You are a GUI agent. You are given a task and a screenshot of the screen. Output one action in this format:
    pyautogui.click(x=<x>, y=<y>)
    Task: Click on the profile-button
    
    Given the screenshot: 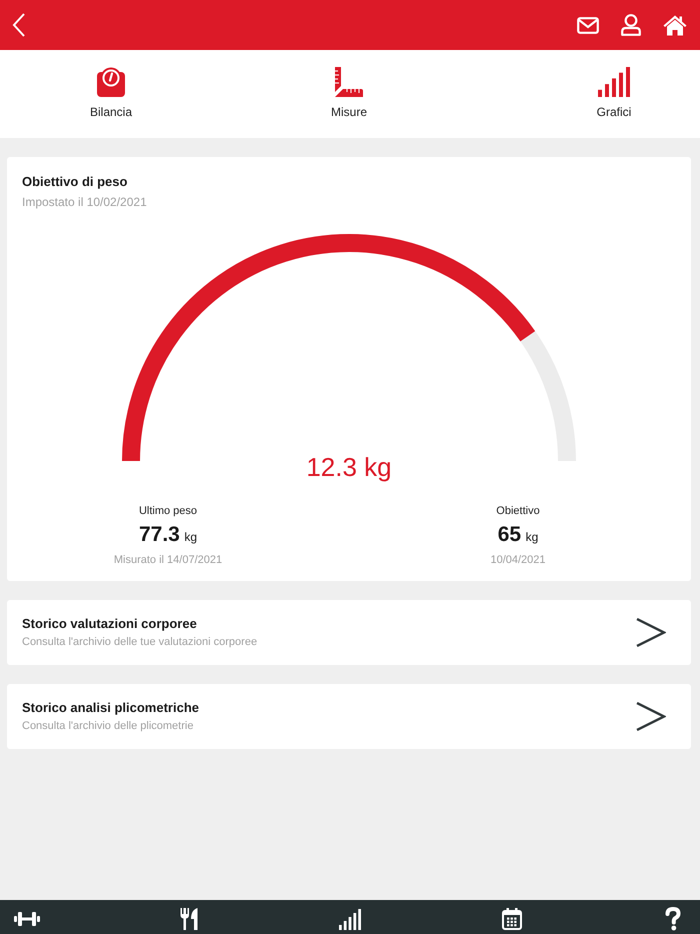 What is the action you would take?
    pyautogui.click(x=631, y=25)
    